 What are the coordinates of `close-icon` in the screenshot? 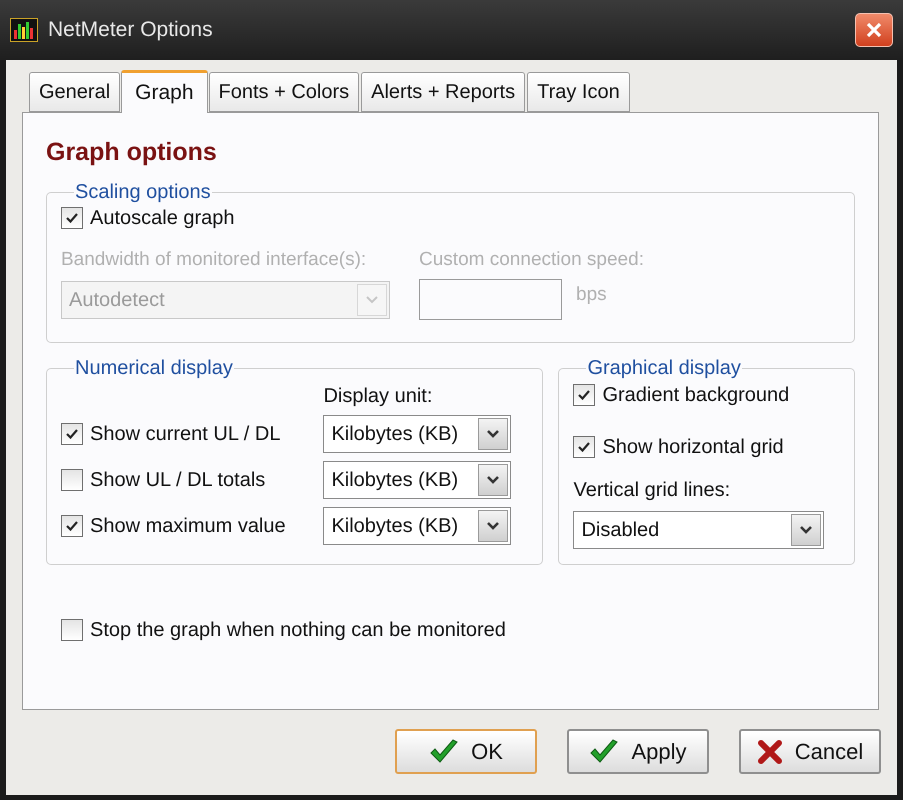 It's located at (874, 30).